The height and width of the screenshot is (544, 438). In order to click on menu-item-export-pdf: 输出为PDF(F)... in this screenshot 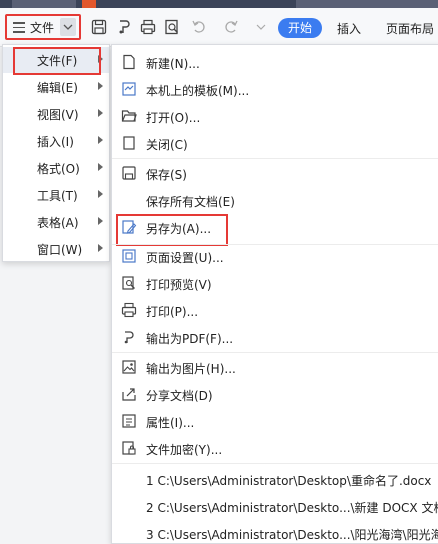, I will do `click(275, 337)`.